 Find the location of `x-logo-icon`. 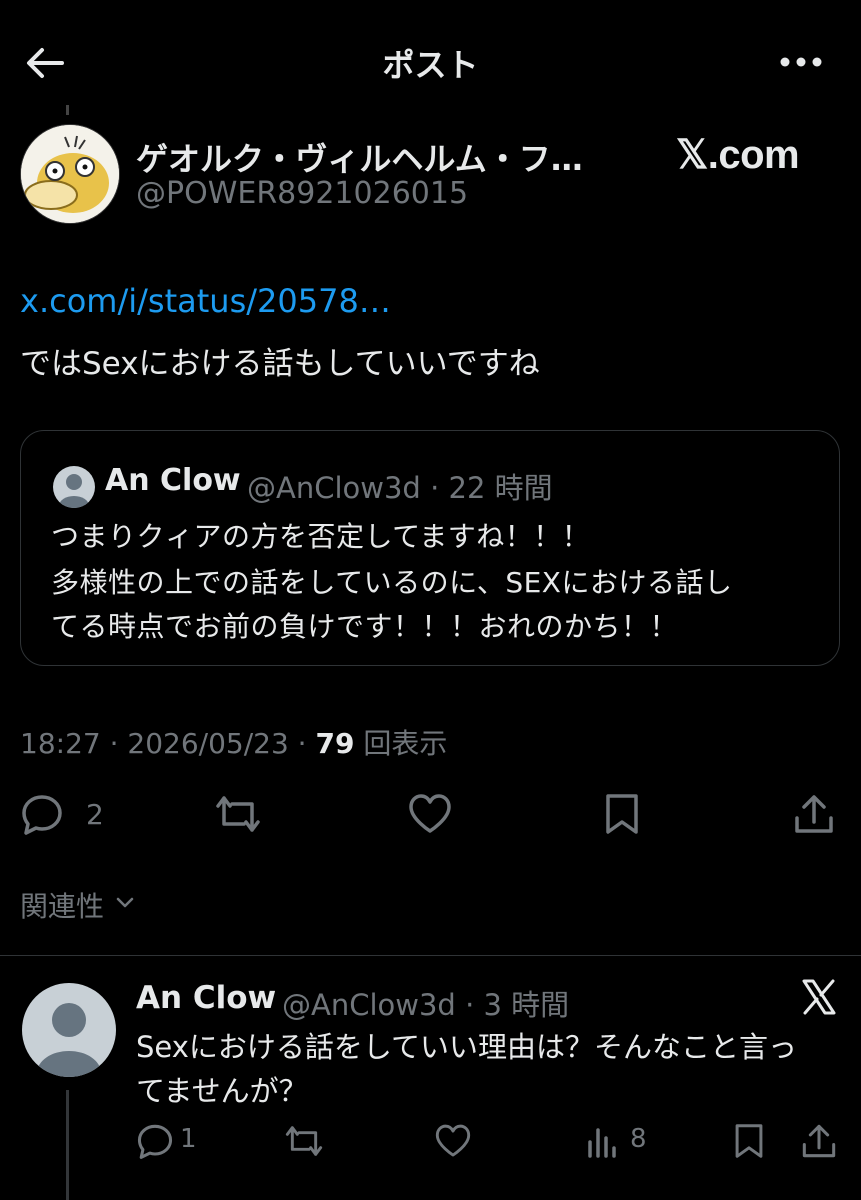

x-logo-icon is located at coordinates (819, 997).